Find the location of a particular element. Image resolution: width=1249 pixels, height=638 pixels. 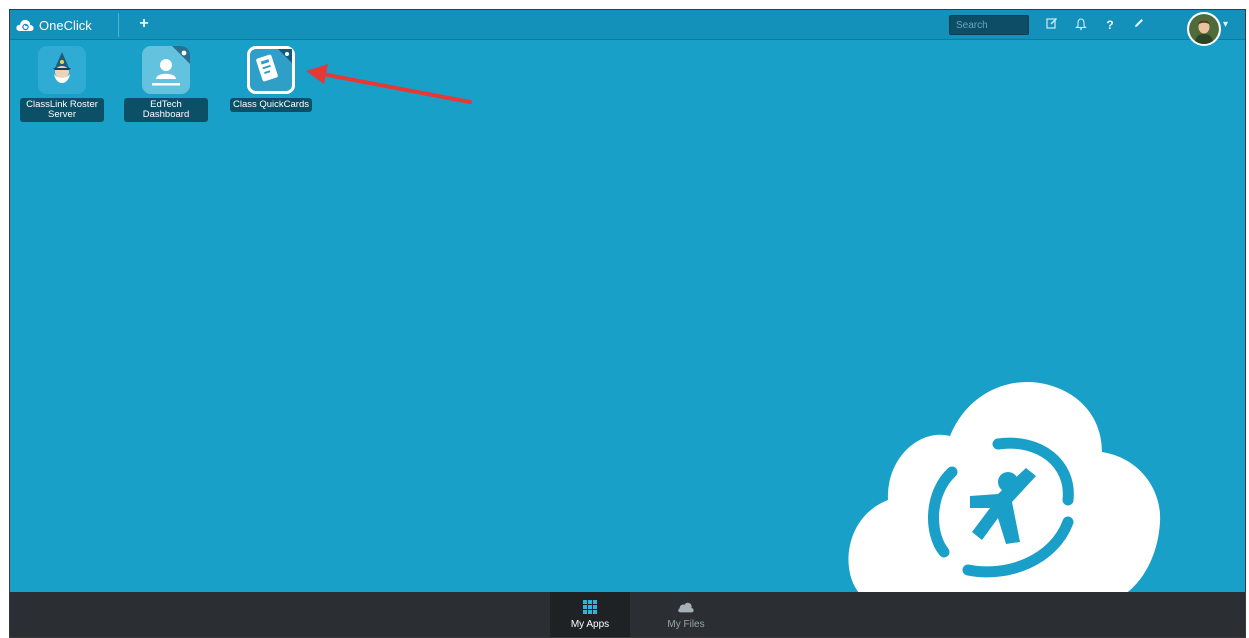

avatar is located at coordinates (1204, 29).